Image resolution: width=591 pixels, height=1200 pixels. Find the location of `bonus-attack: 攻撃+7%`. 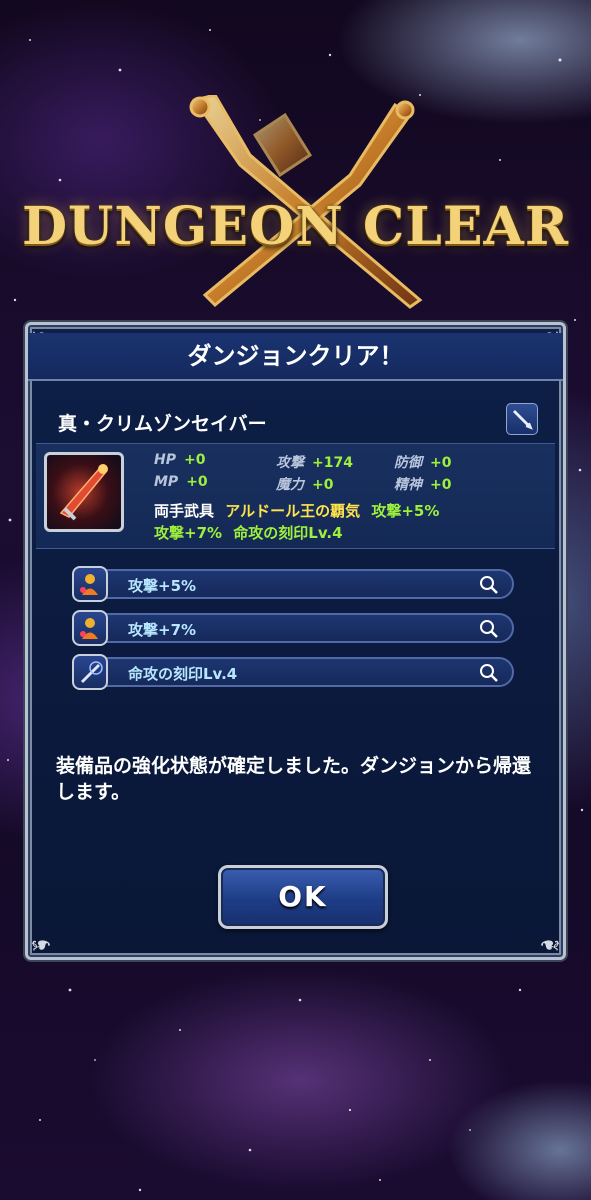

bonus-attack: 攻撃+7% is located at coordinates (188, 533).